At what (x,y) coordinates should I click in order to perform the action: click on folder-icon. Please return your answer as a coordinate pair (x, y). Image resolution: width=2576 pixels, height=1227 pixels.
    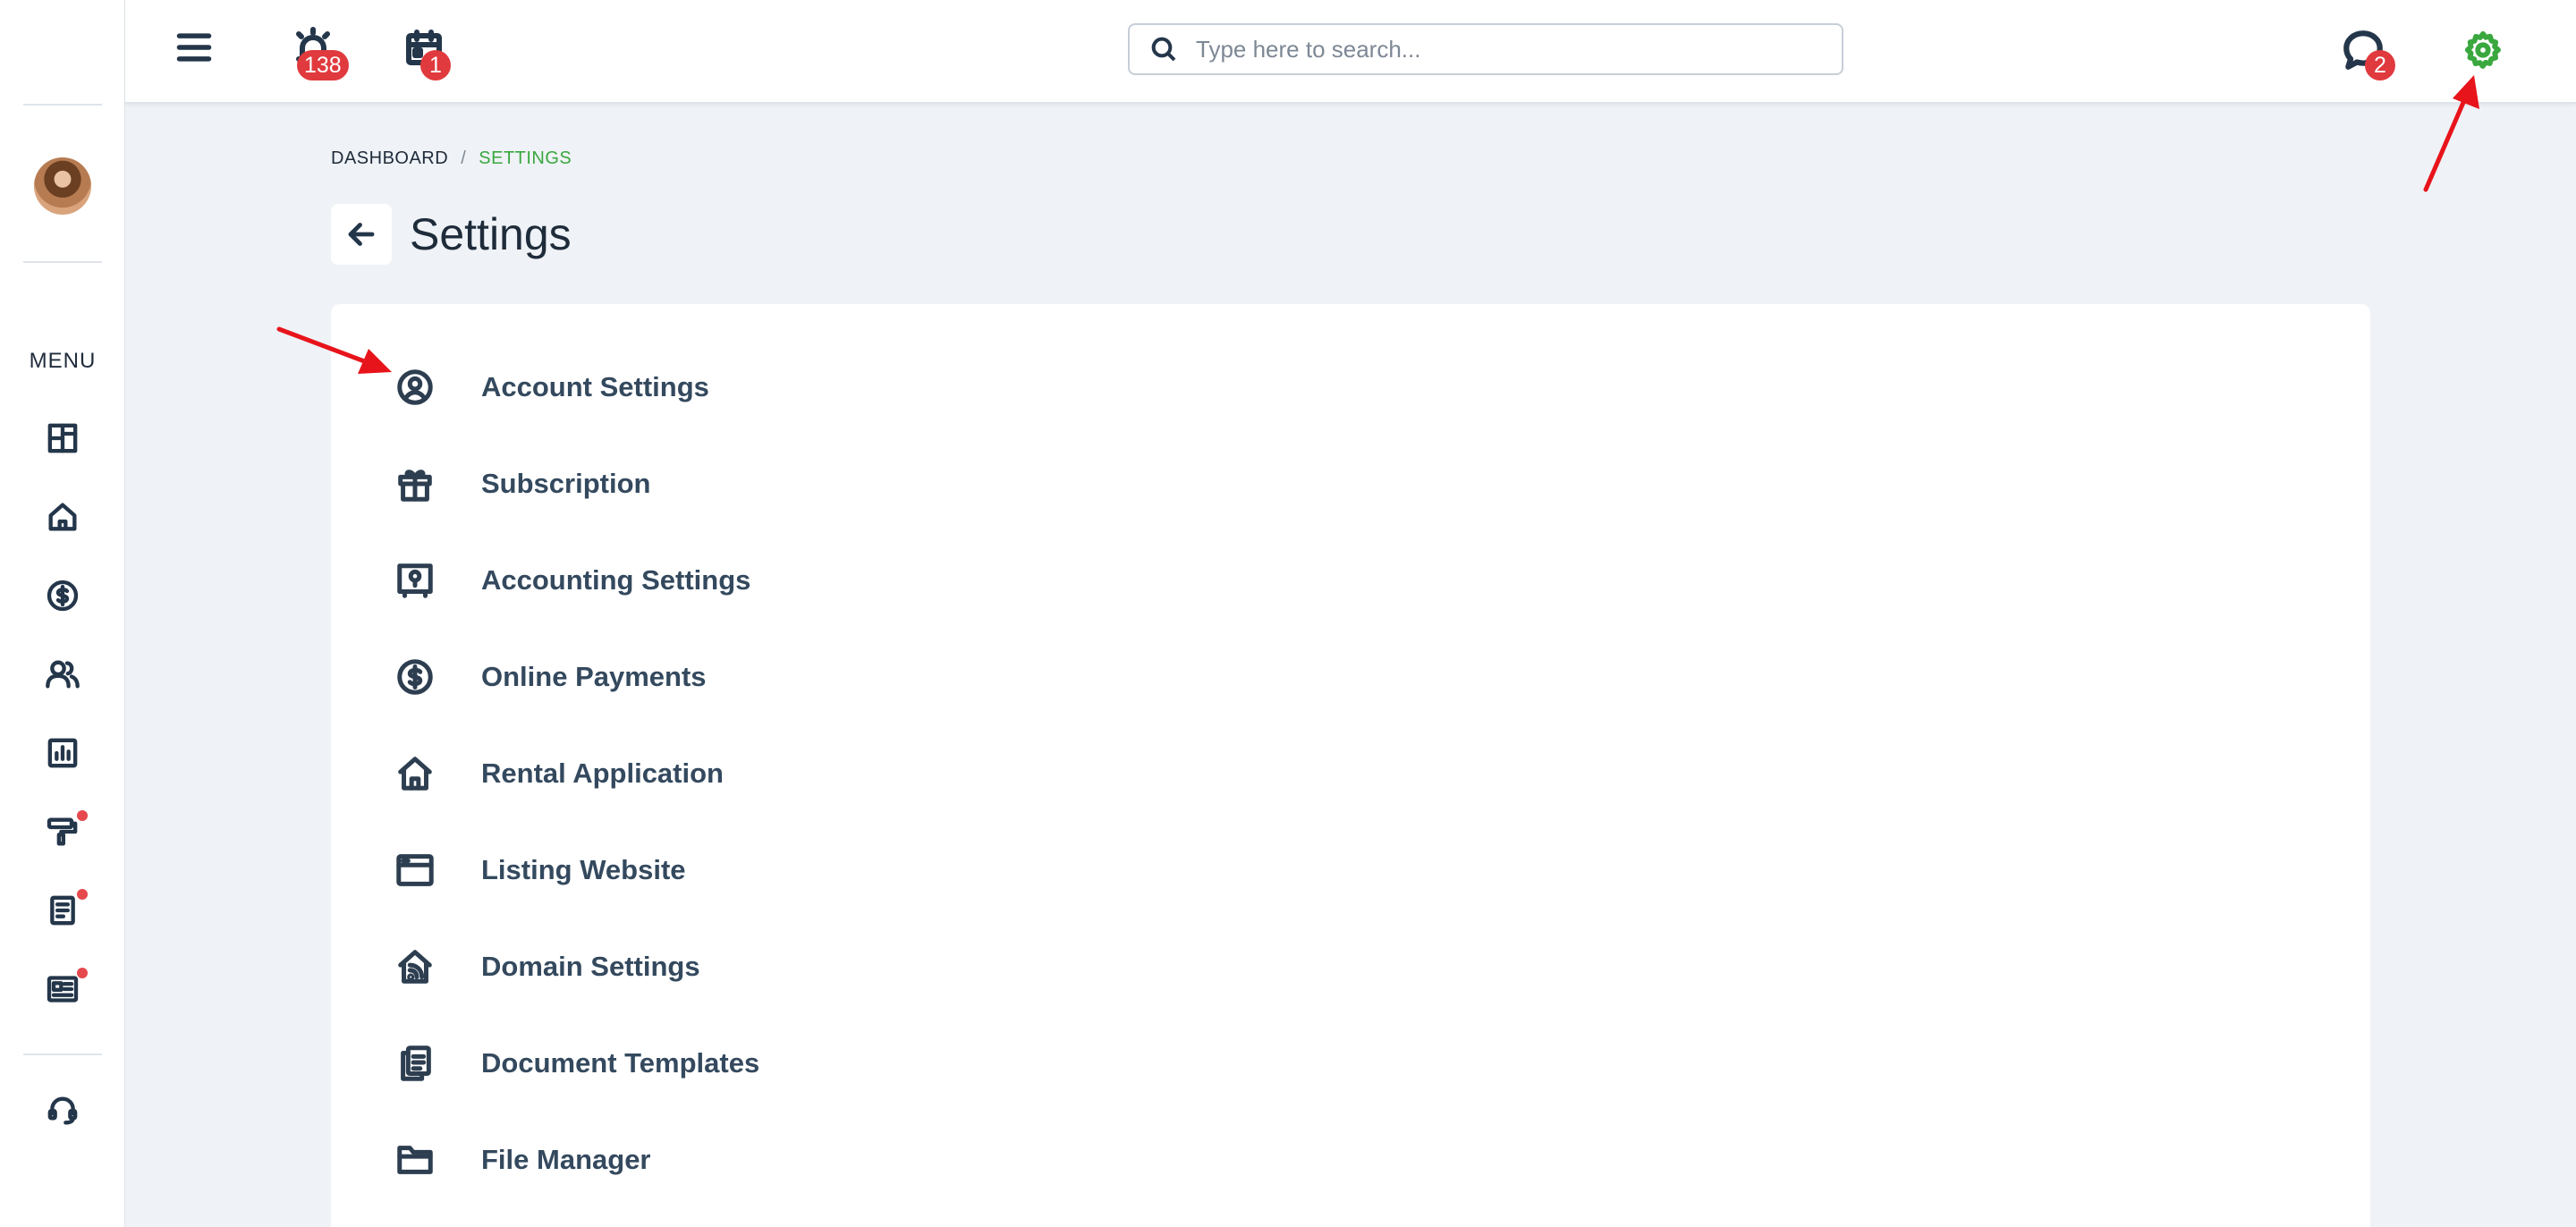
    Looking at the image, I should click on (415, 1159).